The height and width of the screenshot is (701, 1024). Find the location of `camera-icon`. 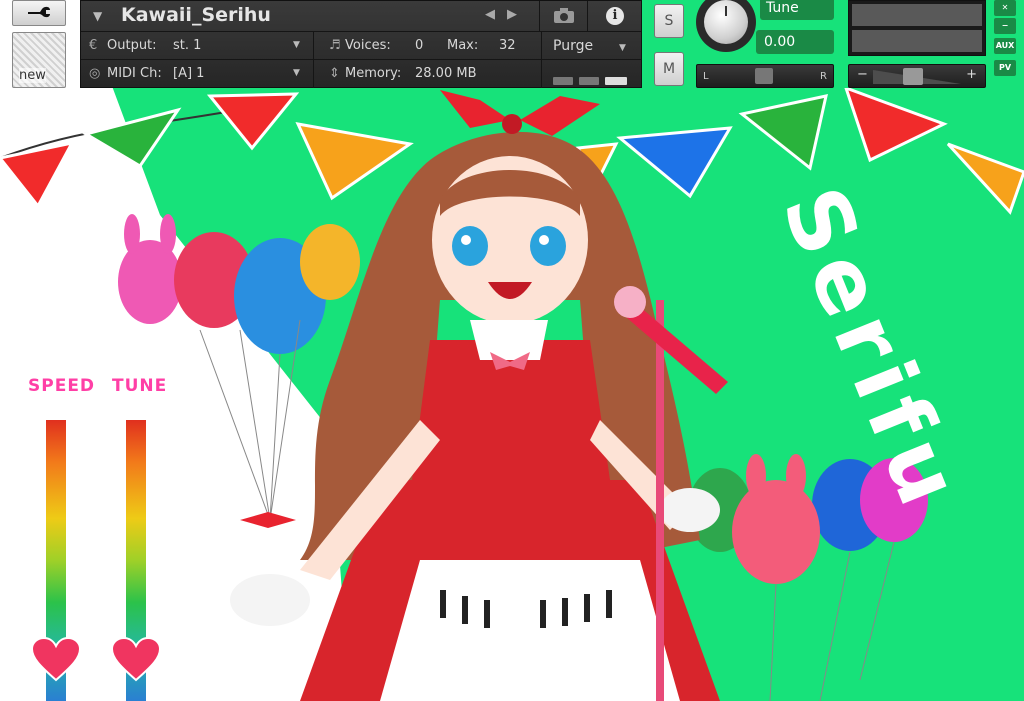

camera-icon is located at coordinates (564, 15).